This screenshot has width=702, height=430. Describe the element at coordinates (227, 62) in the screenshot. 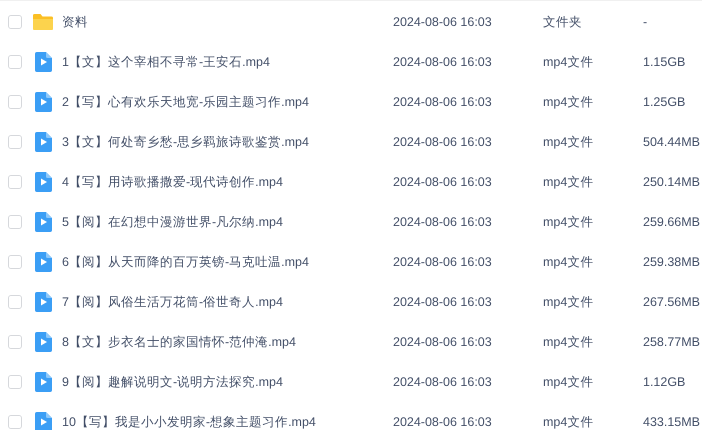

I see `file-name: 1【文】这个宰相不寻常-王安石.mp4` at that location.